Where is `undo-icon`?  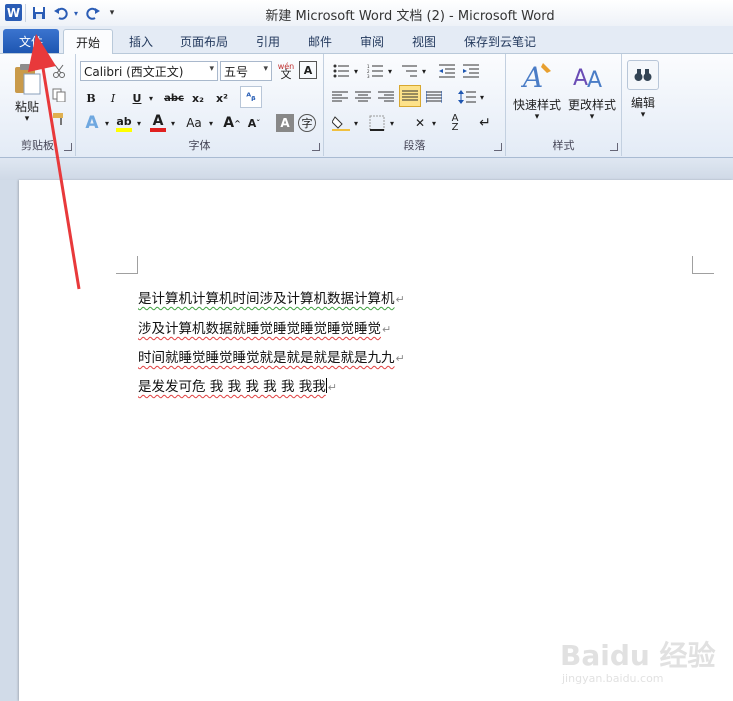 undo-icon is located at coordinates (61, 13).